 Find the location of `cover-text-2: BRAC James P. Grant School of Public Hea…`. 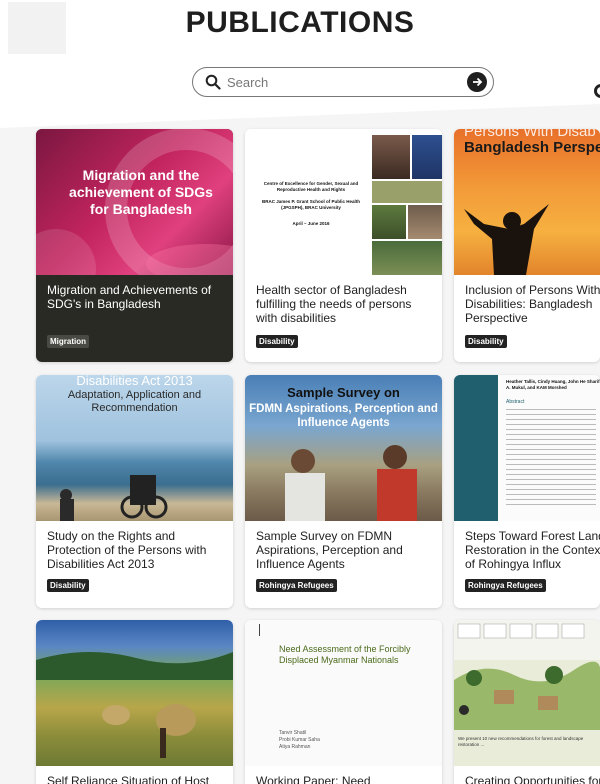

cover-text-2: BRAC James P. Grant School of Public Hea… is located at coordinates (311, 204).